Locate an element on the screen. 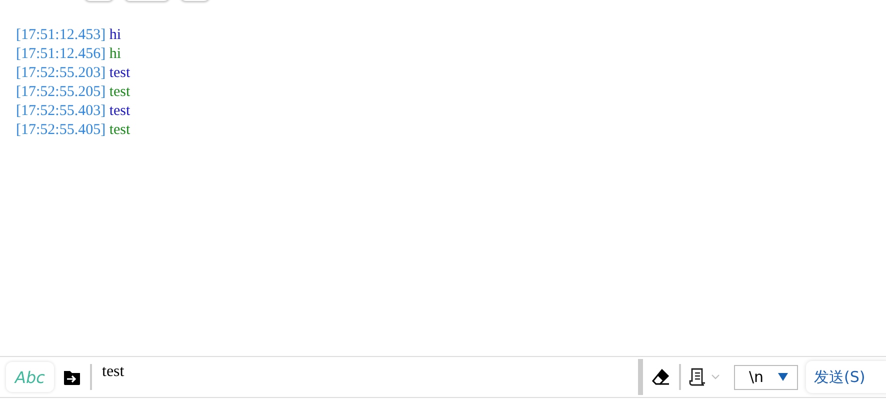 This screenshot has height=403, width=886. timestamp: [17:52:55.205] is located at coordinates (61, 92).